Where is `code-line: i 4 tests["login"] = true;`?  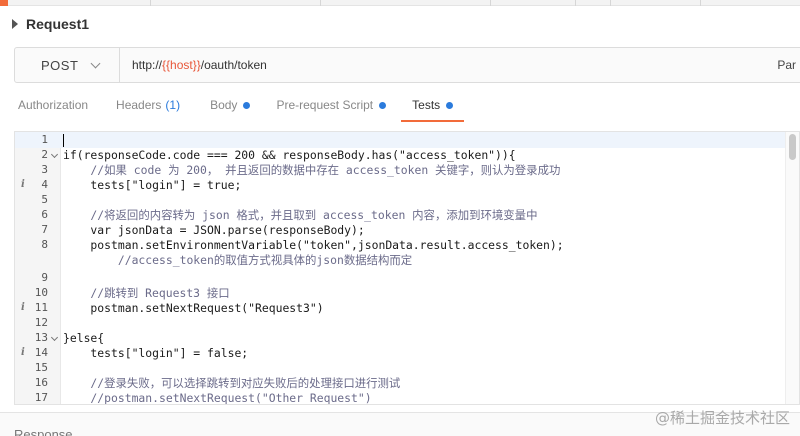
code-line: i 4 tests["login"] = true; is located at coordinates (401, 185).